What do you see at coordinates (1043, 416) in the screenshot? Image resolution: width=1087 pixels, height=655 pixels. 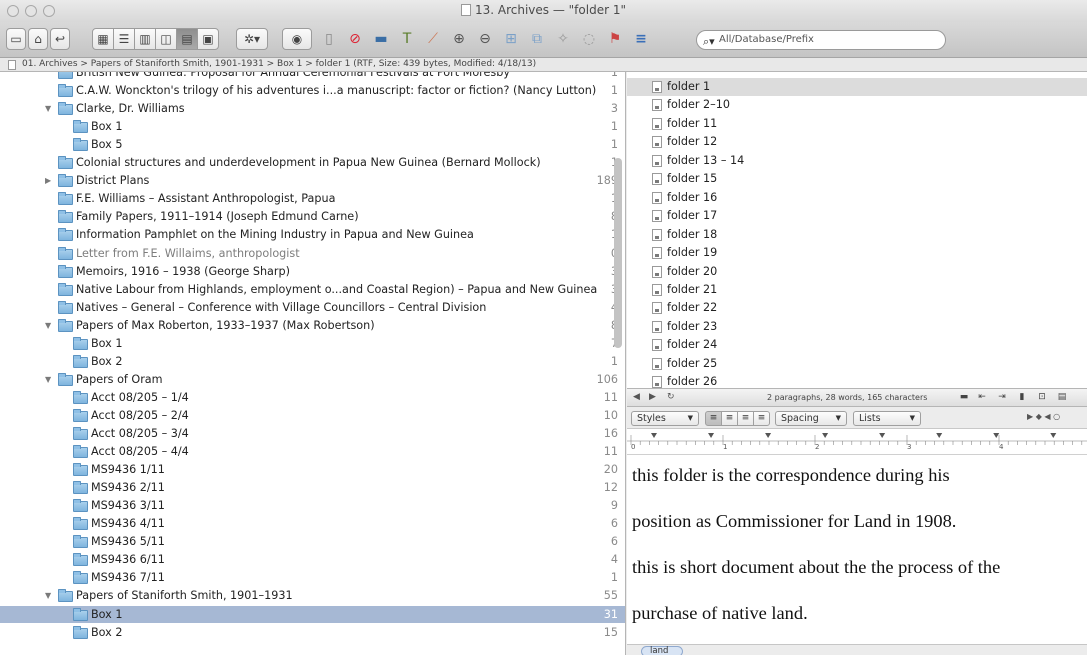 I see `marker-controls-icon: ▶ ◆ ◀ ○` at bounding box center [1043, 416].